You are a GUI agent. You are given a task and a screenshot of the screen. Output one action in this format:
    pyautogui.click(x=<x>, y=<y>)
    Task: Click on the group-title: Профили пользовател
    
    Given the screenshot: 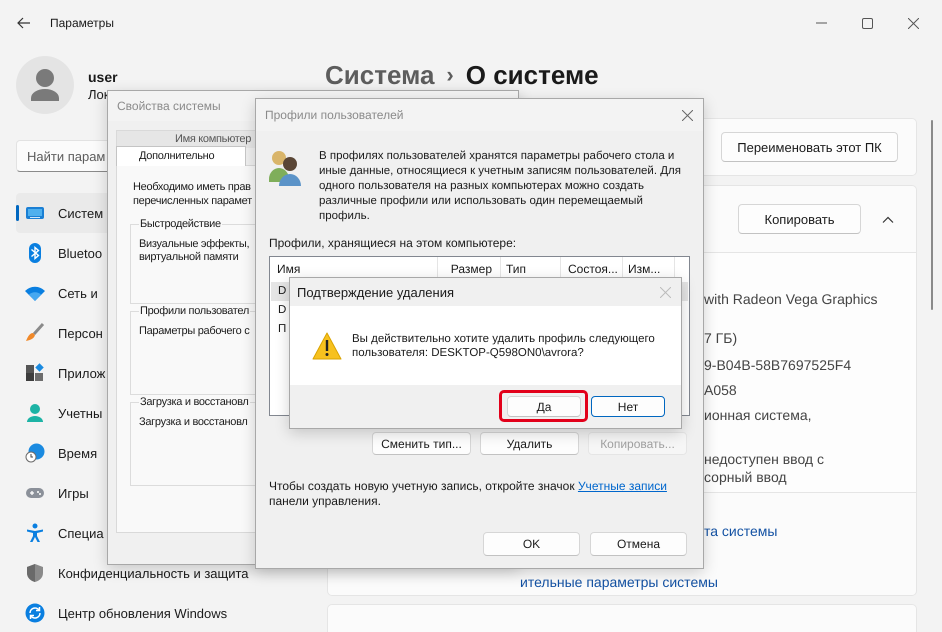 What is the action you would take?
    pyautogui.click(x=194, y=311)
    